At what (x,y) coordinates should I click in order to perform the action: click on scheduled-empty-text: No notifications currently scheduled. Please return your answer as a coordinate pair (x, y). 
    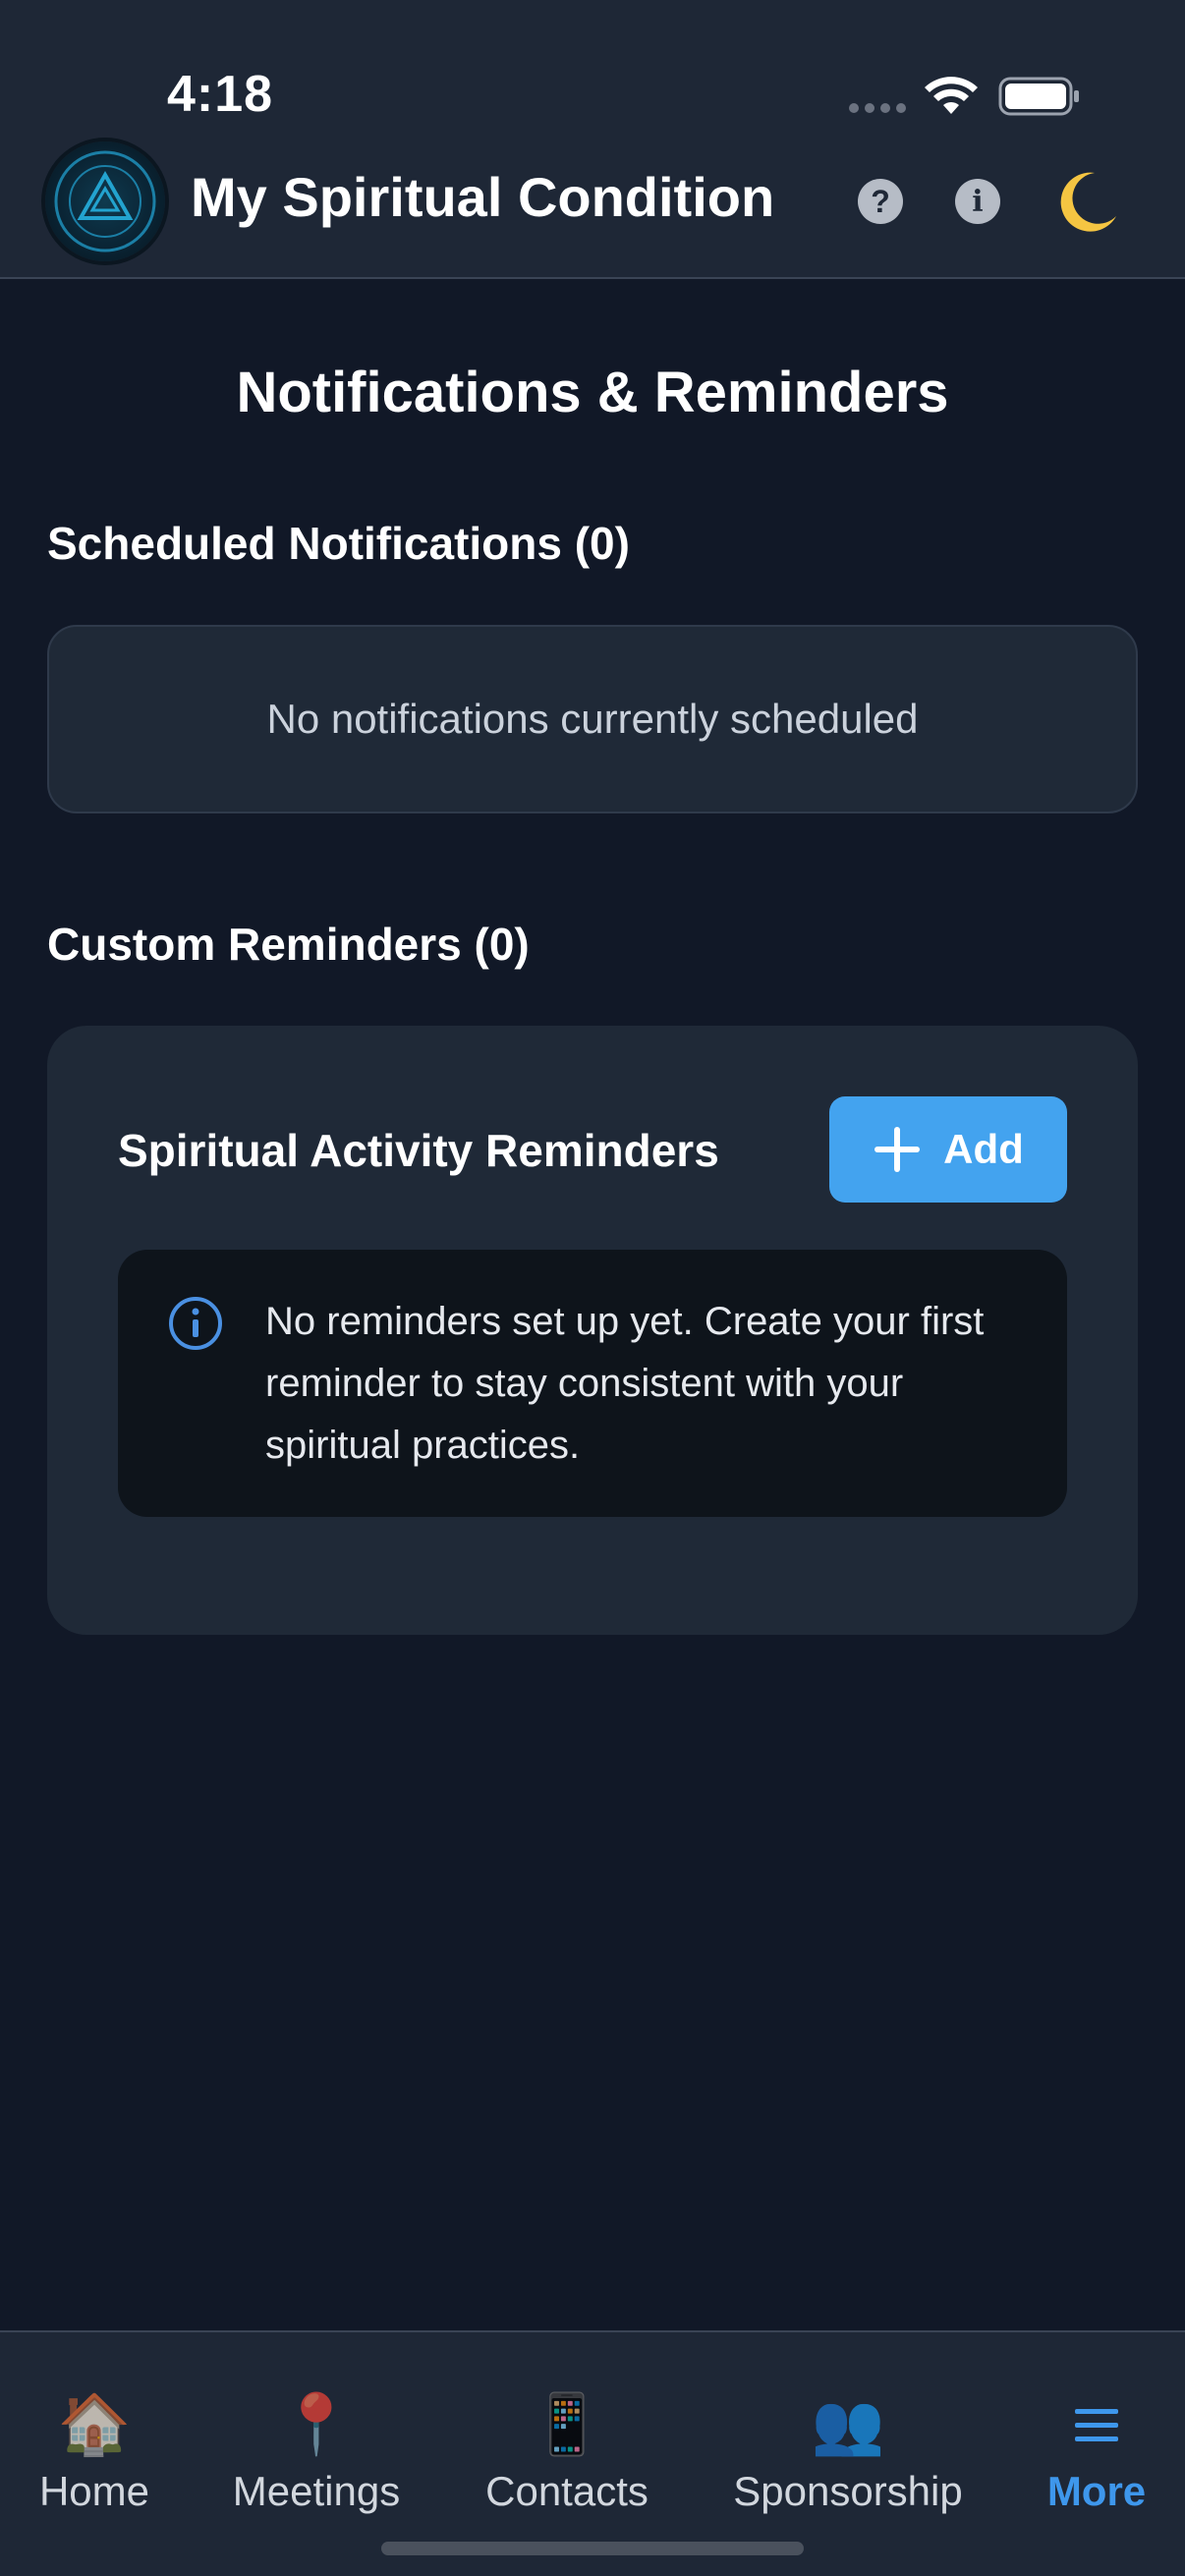
    Looking at the image, I should click on (592, 719).